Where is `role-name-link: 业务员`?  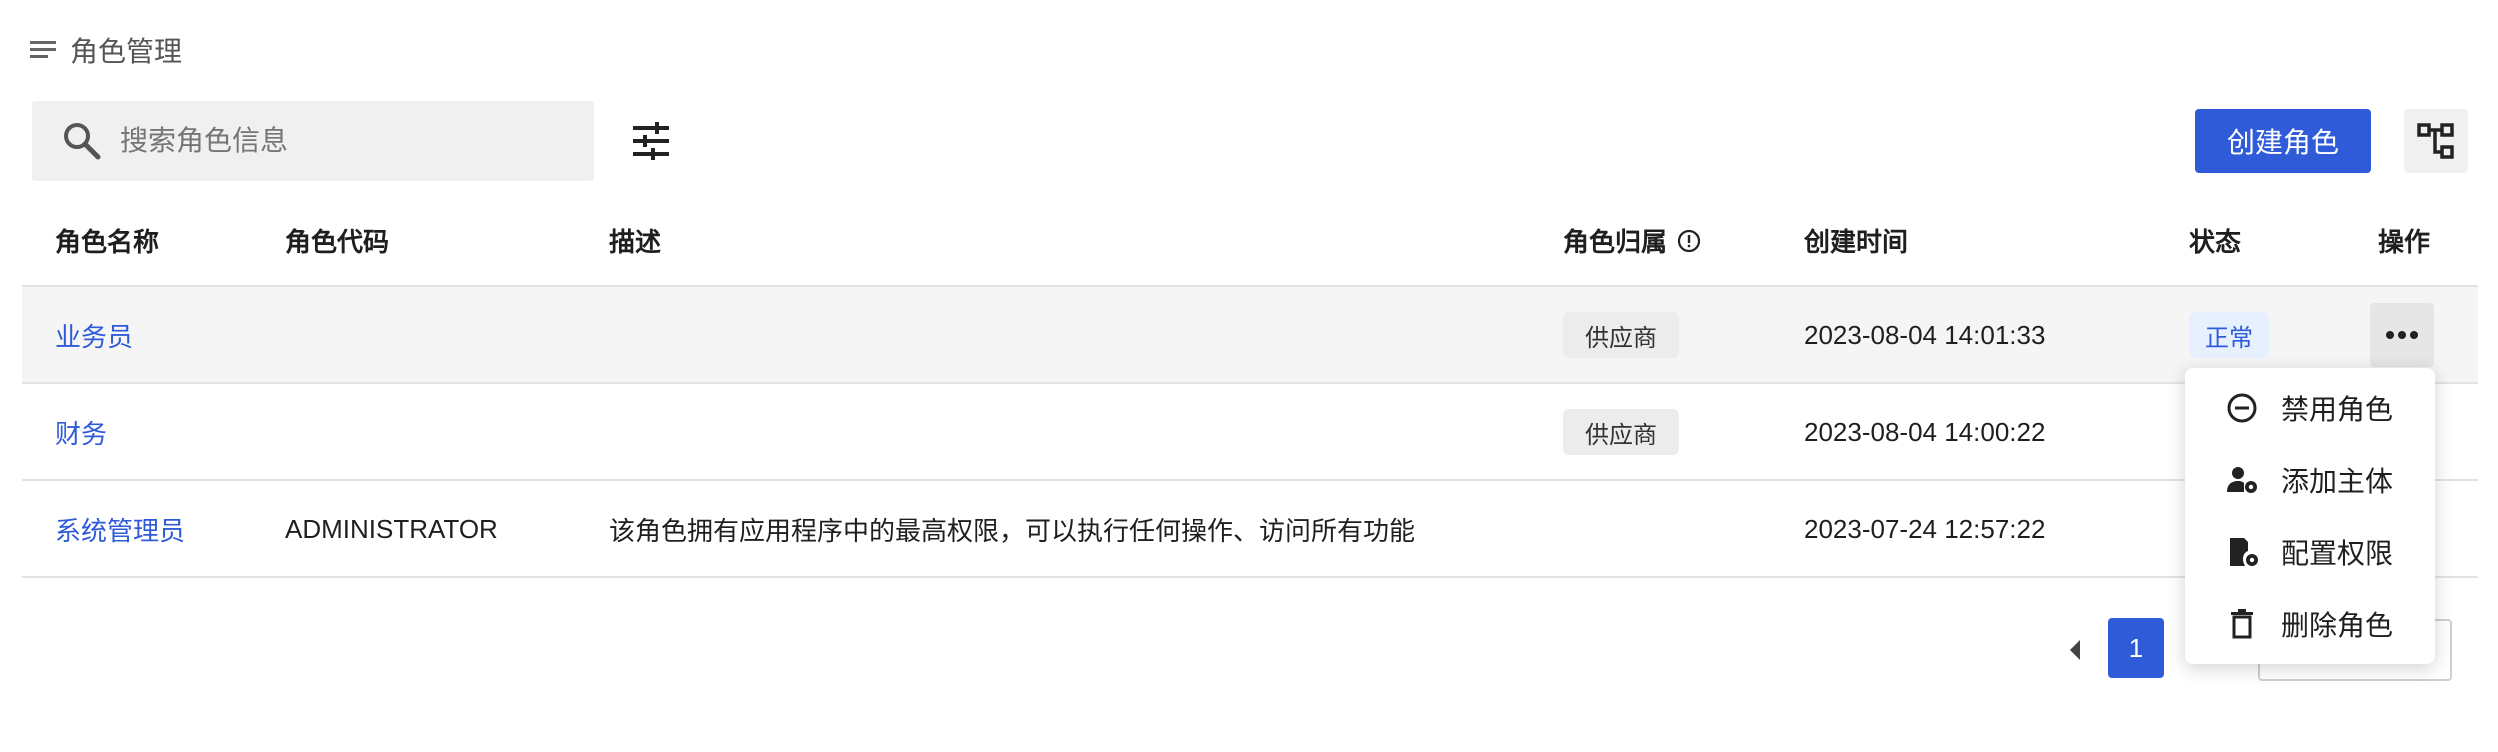 role-name-link: 业务员 is located at coordinates (94, 335).